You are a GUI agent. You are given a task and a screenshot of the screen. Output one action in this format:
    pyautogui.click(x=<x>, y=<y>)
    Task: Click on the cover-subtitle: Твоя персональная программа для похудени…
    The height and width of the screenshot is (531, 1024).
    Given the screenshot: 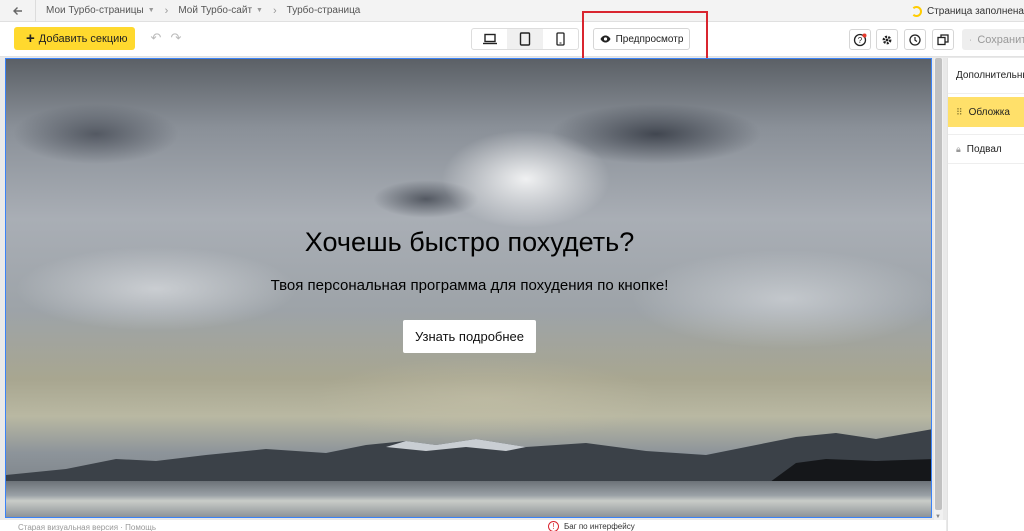 What is the action you would take?
    pyautogui.click(x=468, y=285)
    